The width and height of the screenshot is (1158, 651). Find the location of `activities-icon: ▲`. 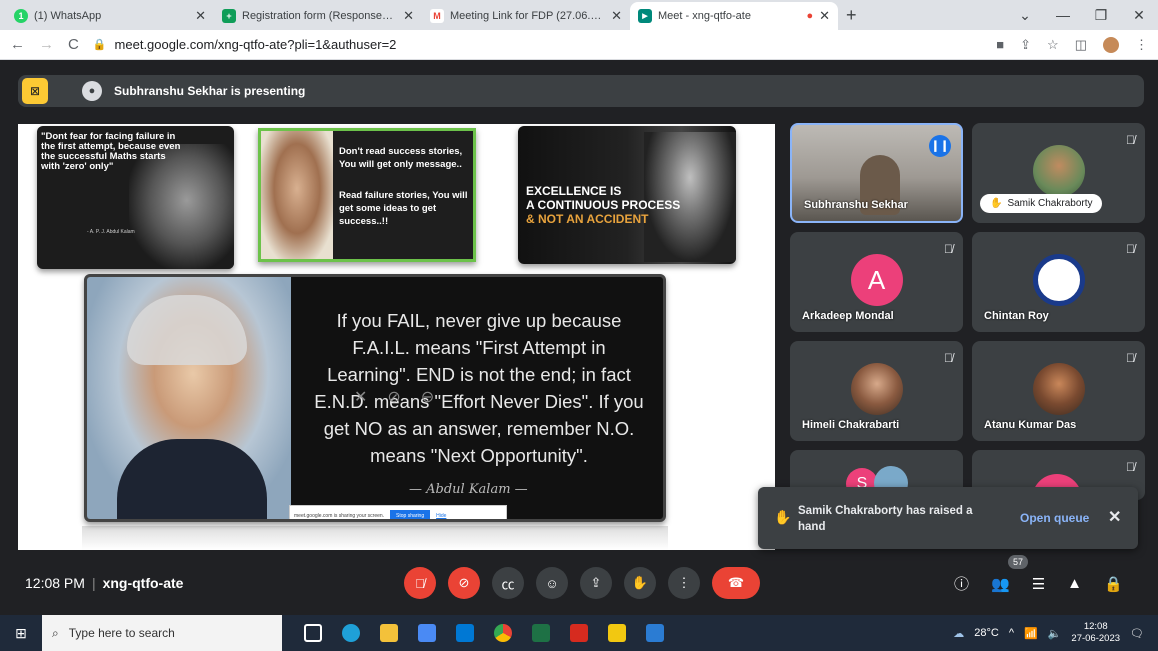

activities-icon: ▲ is located at coordinates (1074, 583).